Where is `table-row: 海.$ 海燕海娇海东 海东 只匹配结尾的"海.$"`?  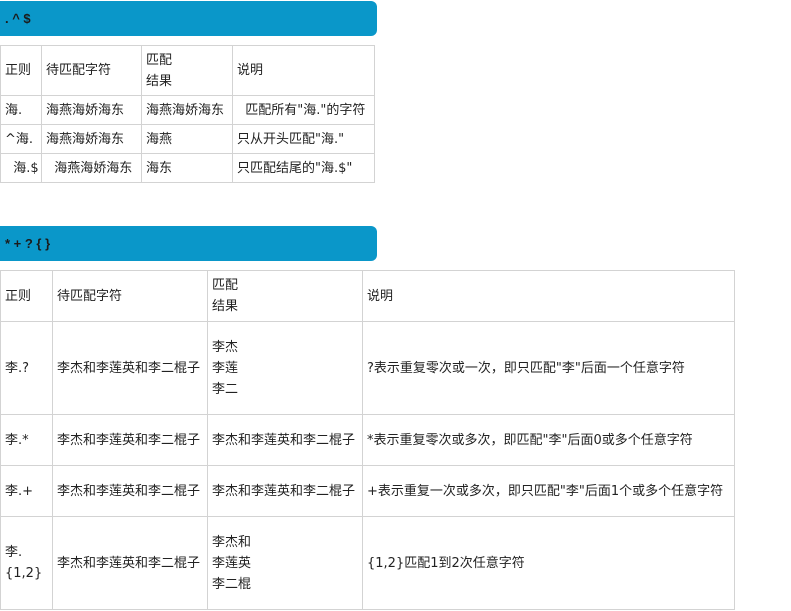
table-row: 海.$ 海燕海娇海东 海东 只匹配结尾的"海.$" is located at coordinates (187, 168).